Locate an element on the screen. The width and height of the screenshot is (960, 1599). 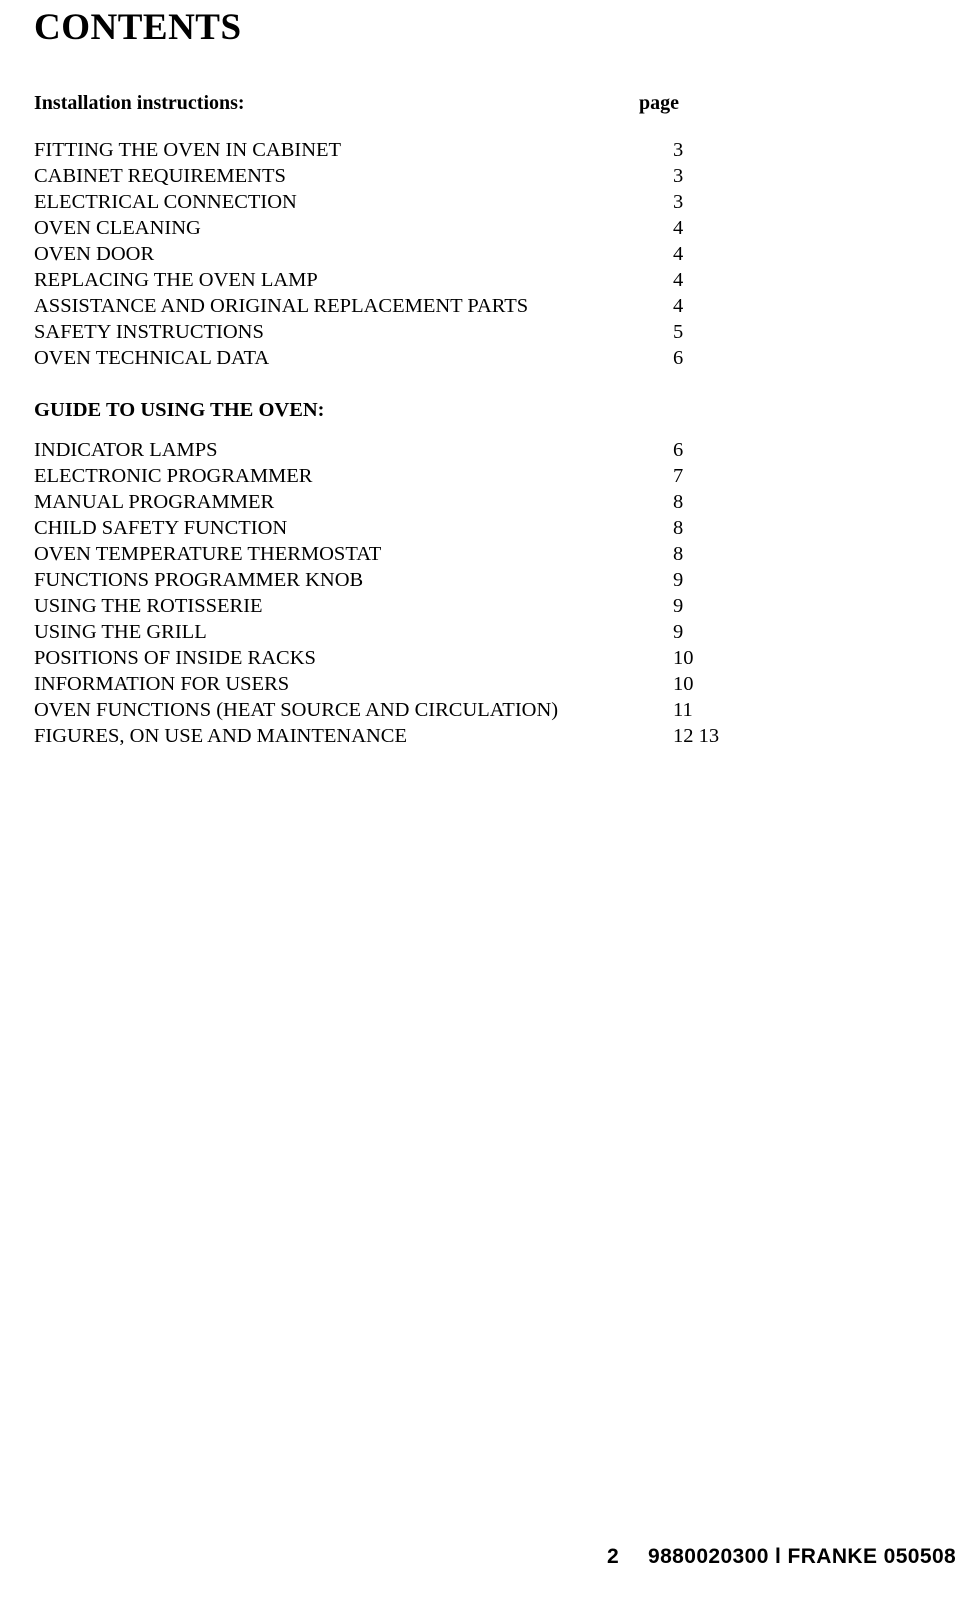
toc-entry-title: OVEN TECHNICAL DATA is located at coordinates (152, 358).